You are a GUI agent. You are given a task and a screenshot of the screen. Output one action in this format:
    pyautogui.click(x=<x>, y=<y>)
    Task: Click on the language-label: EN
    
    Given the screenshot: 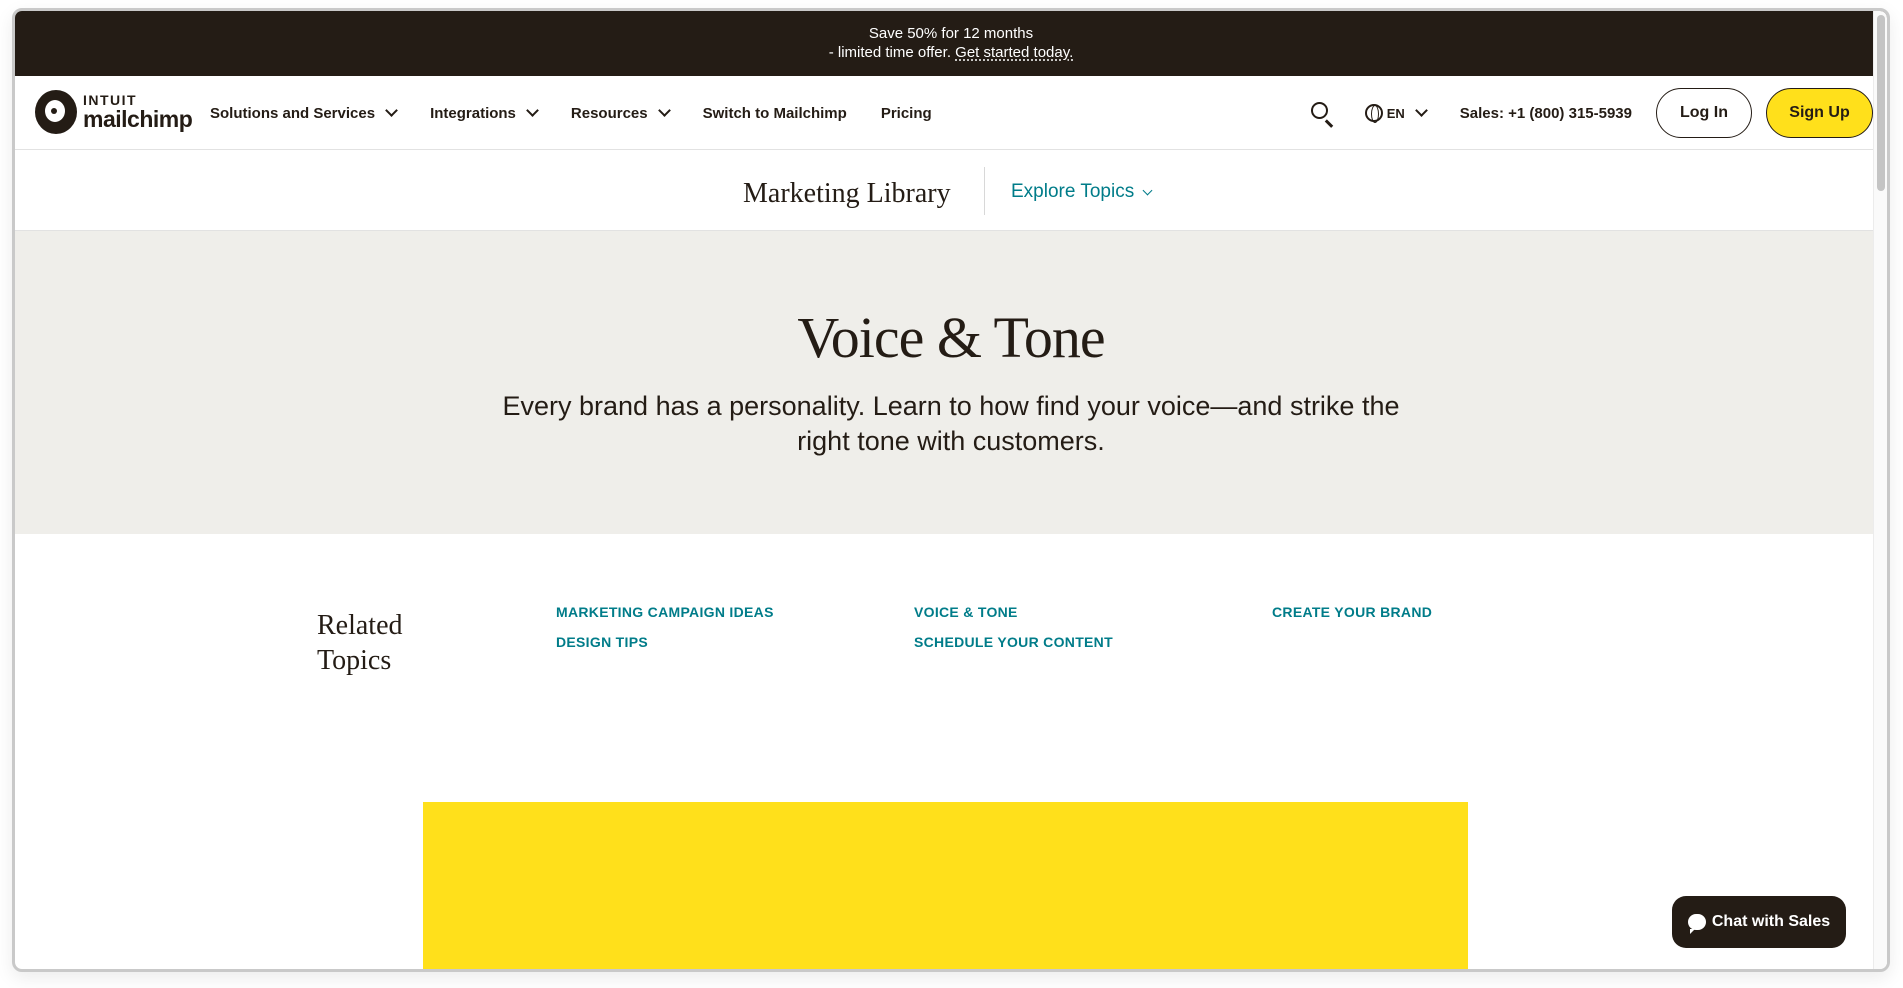 What is the action you would take?
    pyautogui.click(x=1395, y=113)
    